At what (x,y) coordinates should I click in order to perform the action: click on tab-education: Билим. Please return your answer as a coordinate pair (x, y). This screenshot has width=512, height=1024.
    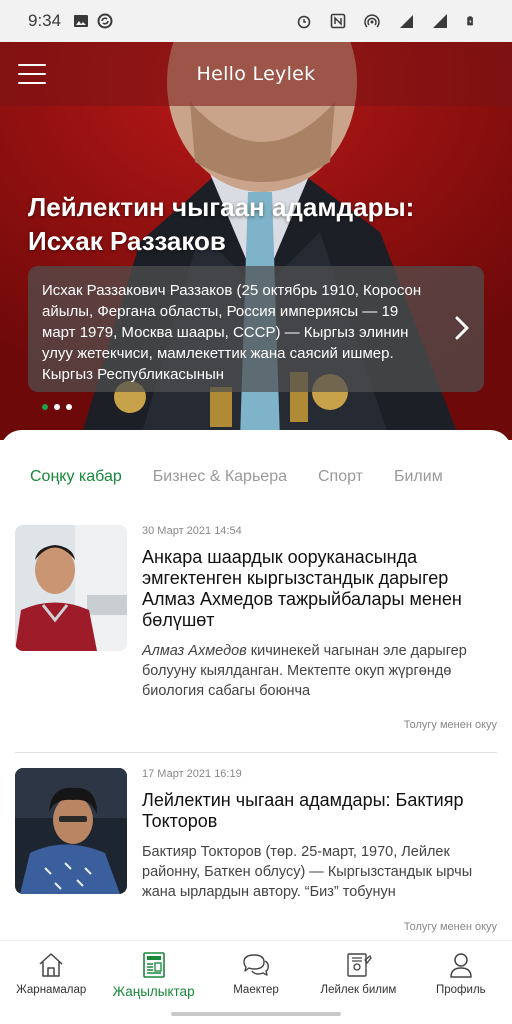
    Looking at the image, I should click on (418, 477).